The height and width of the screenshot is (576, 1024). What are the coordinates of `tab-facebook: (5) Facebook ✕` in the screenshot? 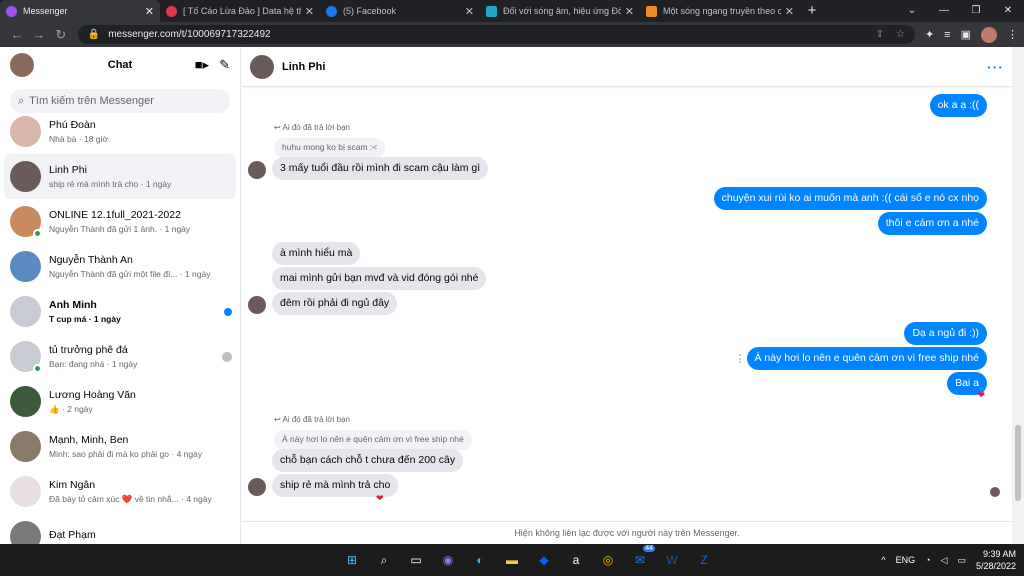 It's located at (400, 11).